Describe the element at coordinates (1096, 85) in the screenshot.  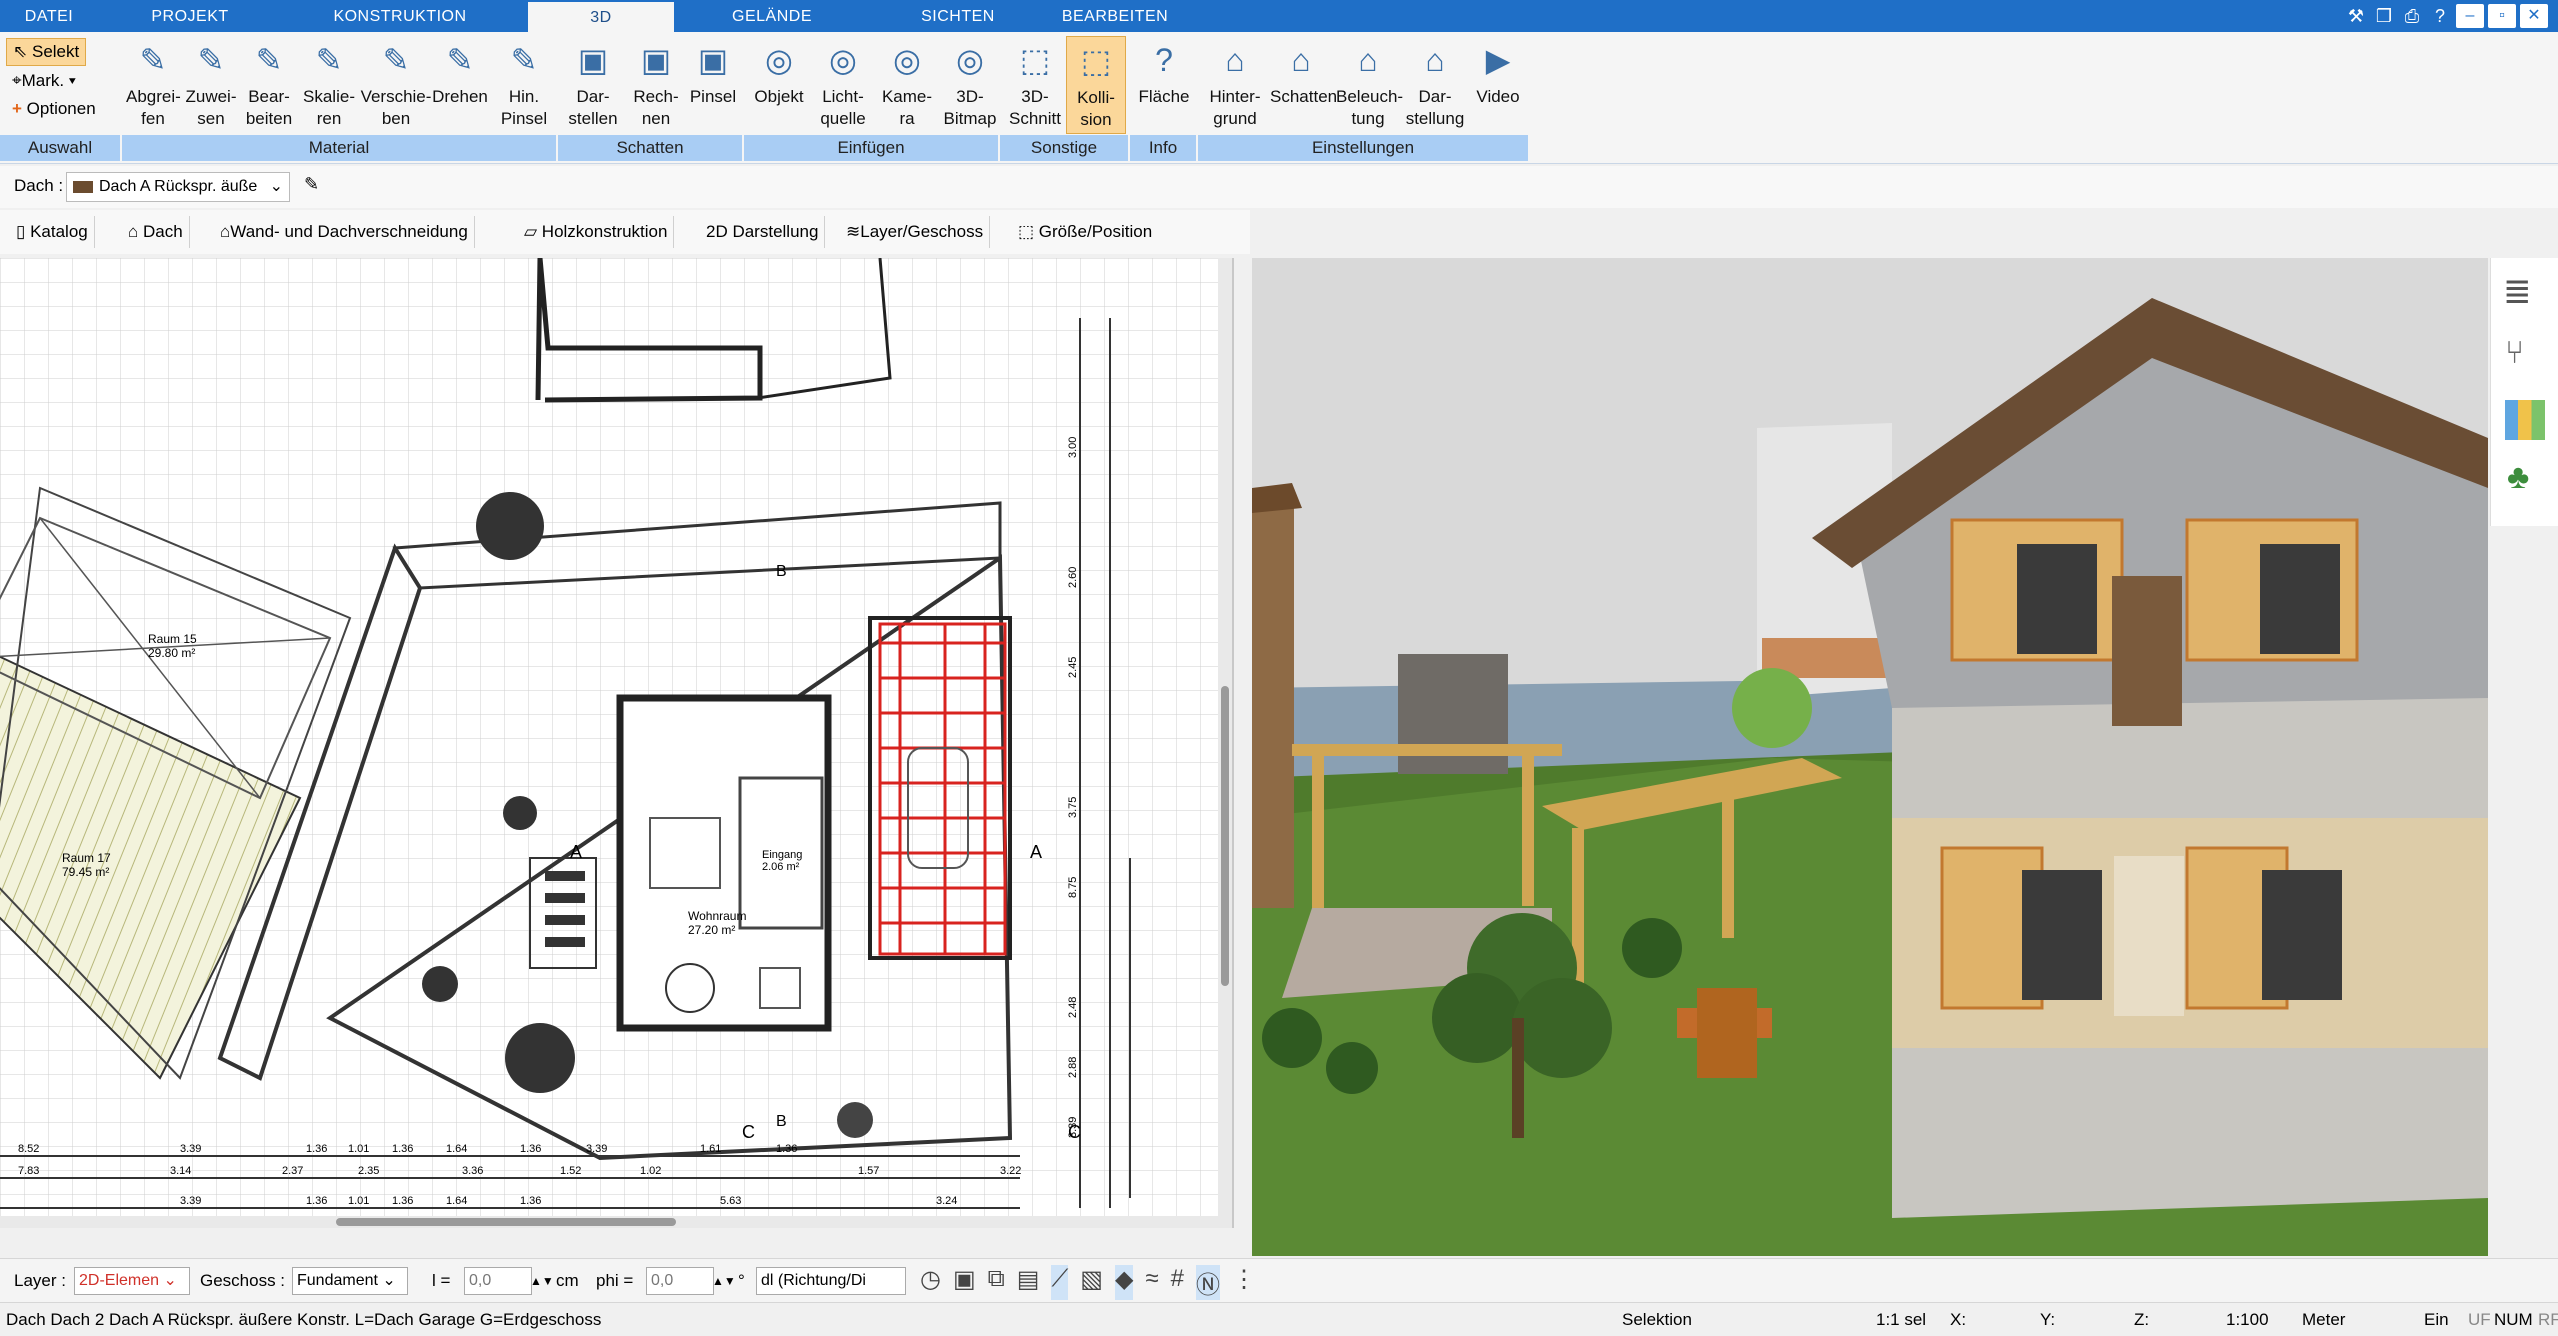
I see `ribbon-sonstige-button-1: ⬚ Kolli-sion` at that location.